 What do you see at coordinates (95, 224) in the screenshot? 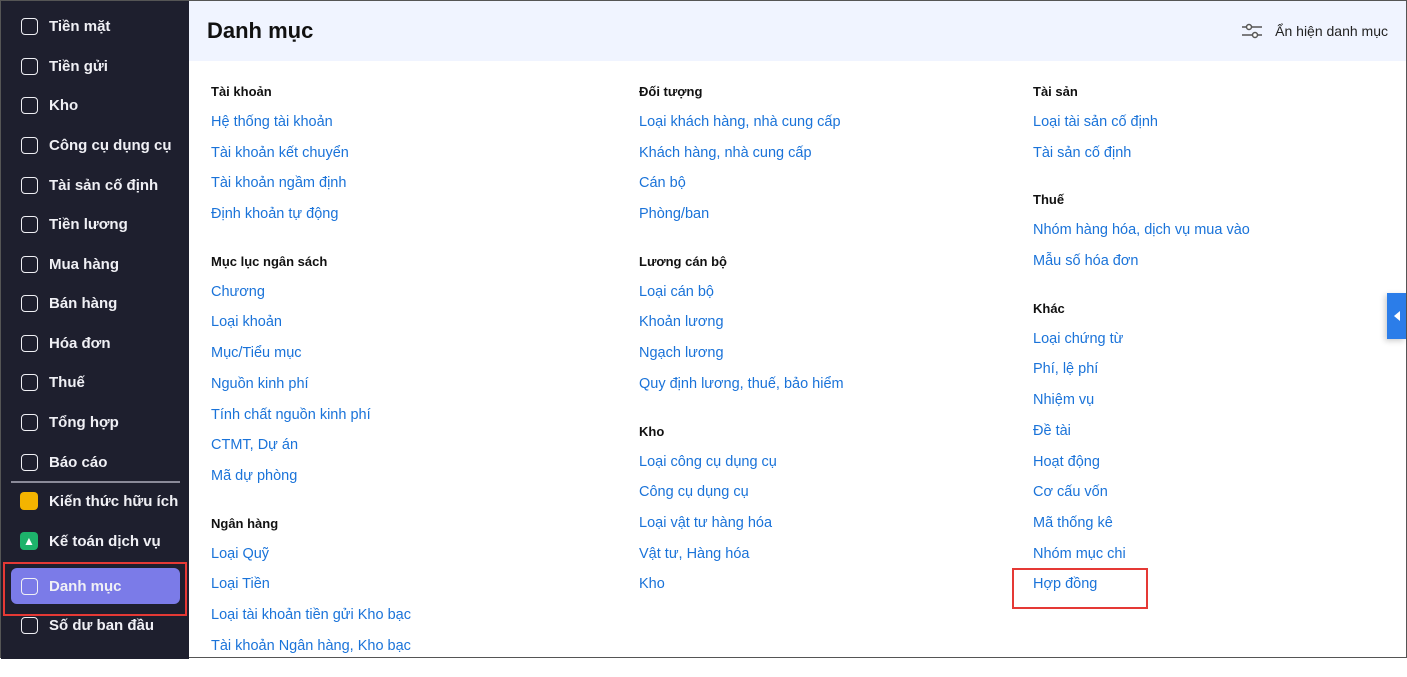
I see `sidebar-item-6: Tiền lương` at bounding box center [95, 224].